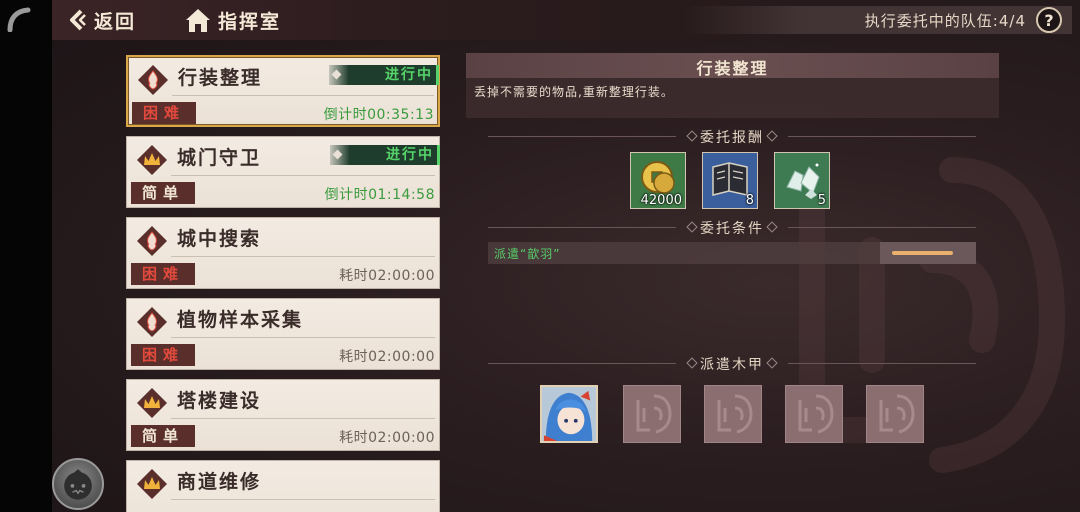 This screenshot has width=1080, height=512. What do you see at coordinates (378, 115) in the screenshot?
I see `task-time: 倒计时00:35:13` at bounding box center [378, 115].